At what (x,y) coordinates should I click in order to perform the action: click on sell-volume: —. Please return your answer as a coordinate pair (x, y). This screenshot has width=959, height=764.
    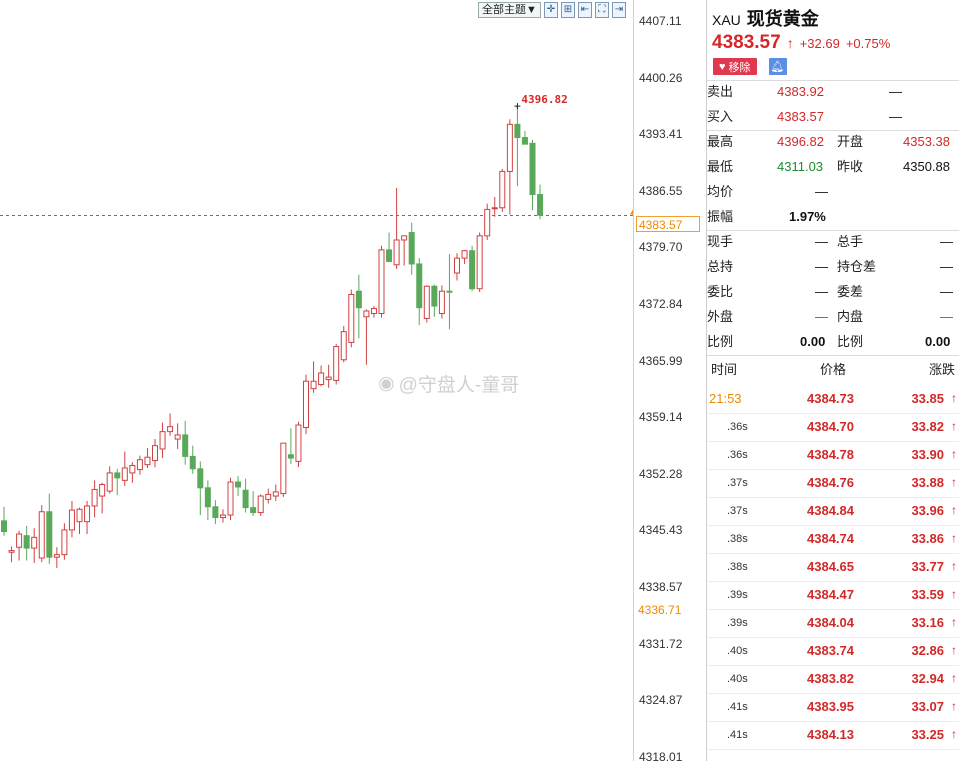
    Looking at the image, I should click on (895, 91).